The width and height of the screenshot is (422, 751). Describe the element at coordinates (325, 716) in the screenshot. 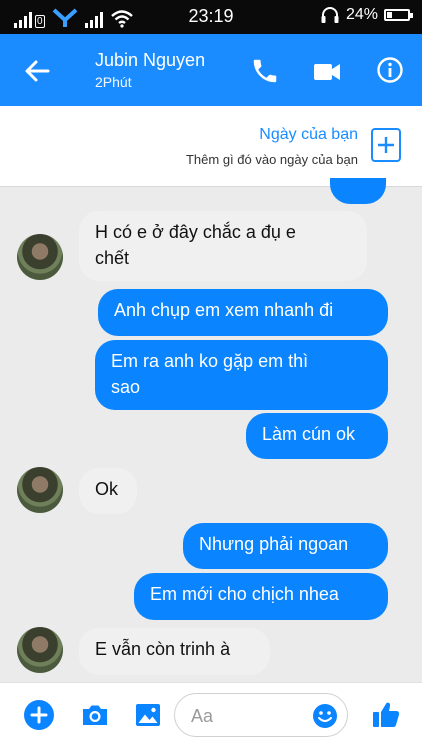

I see `emoji-icon` at that location.